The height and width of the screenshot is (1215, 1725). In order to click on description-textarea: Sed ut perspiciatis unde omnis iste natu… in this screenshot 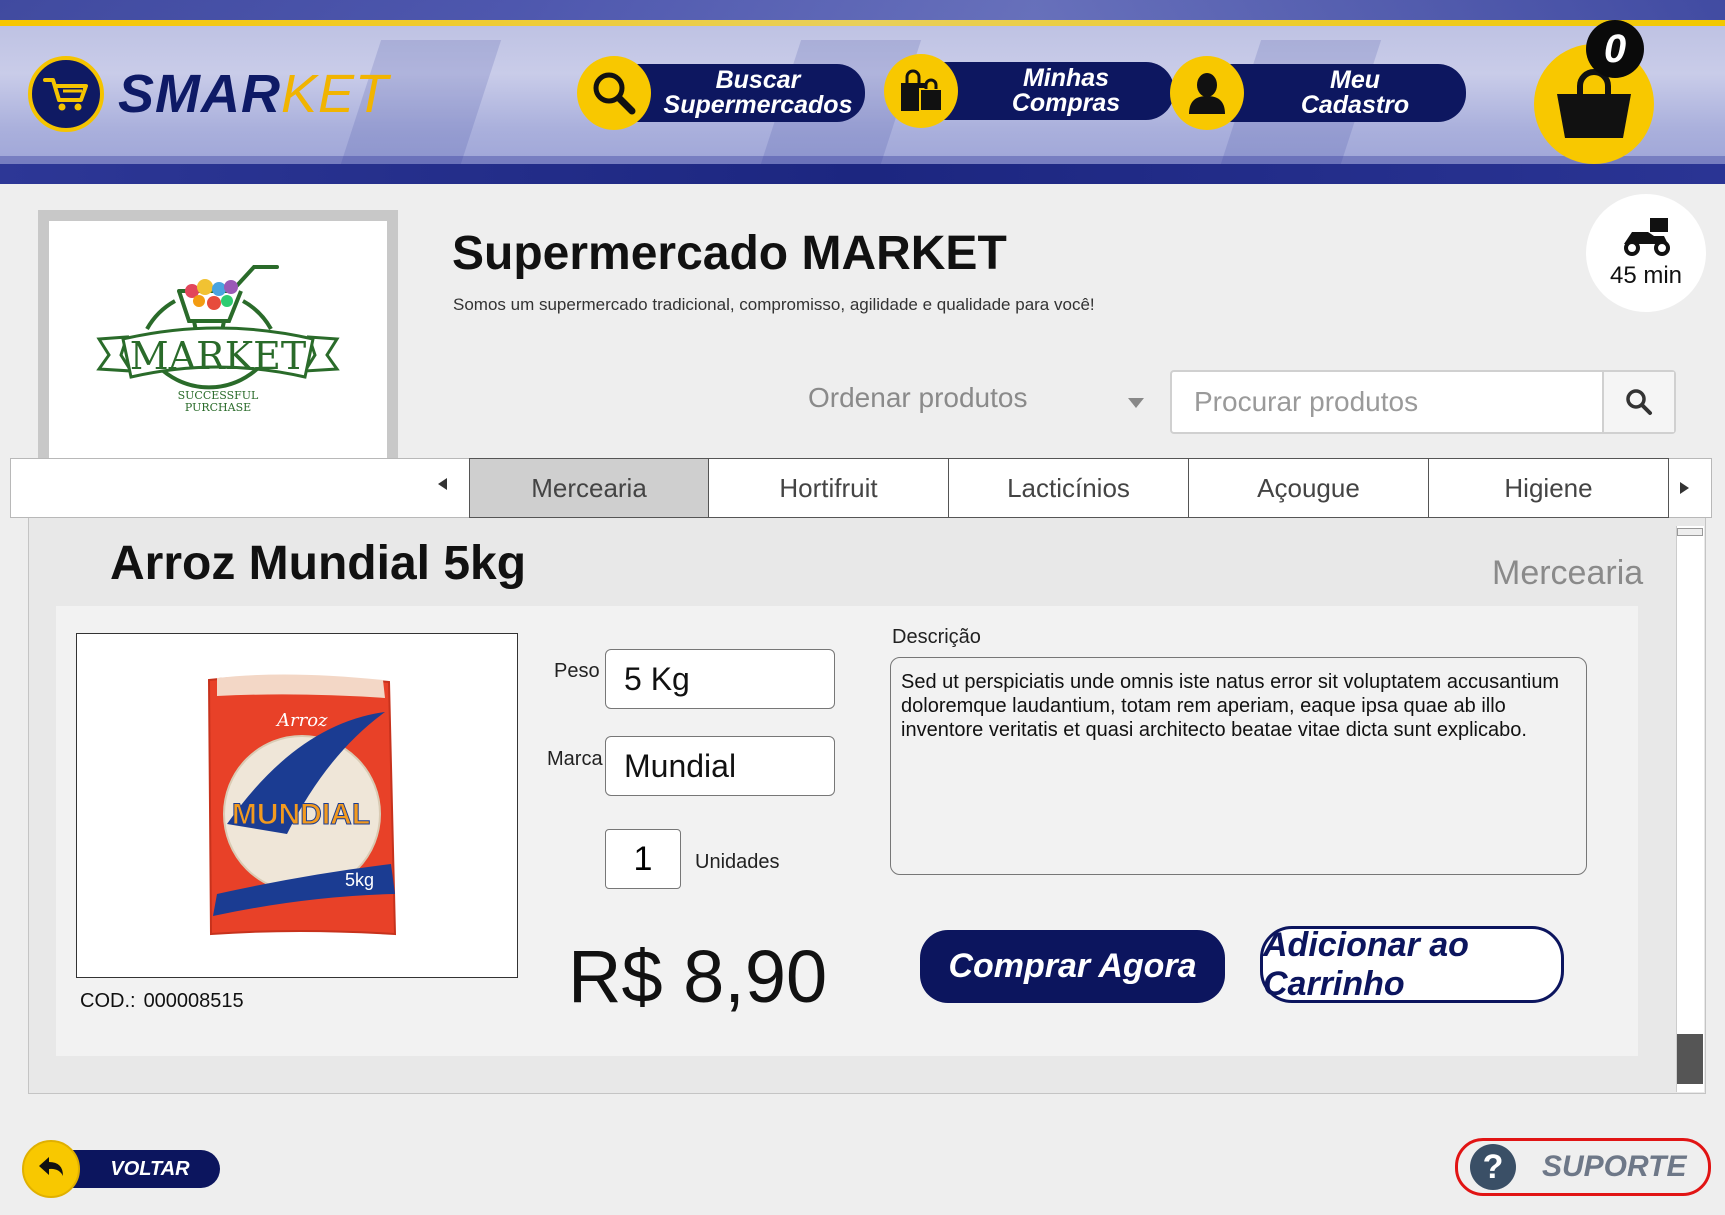, I will do `click(1238, 766)`.